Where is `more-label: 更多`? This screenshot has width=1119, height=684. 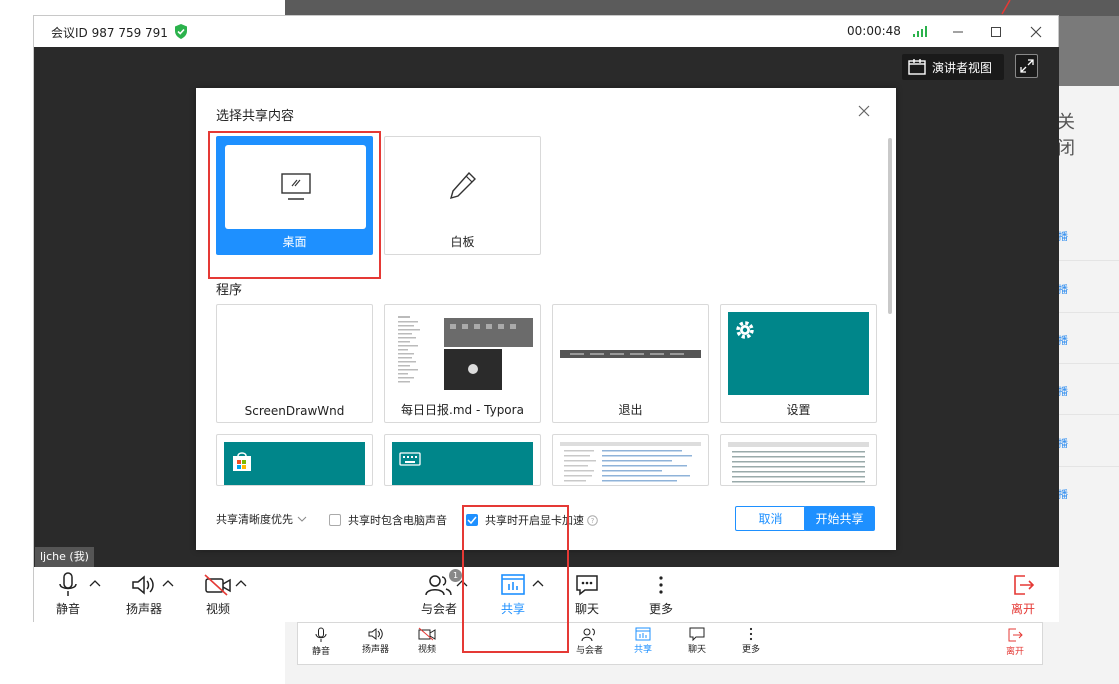
more-label: 更多 is located at coordinates (661, 609).